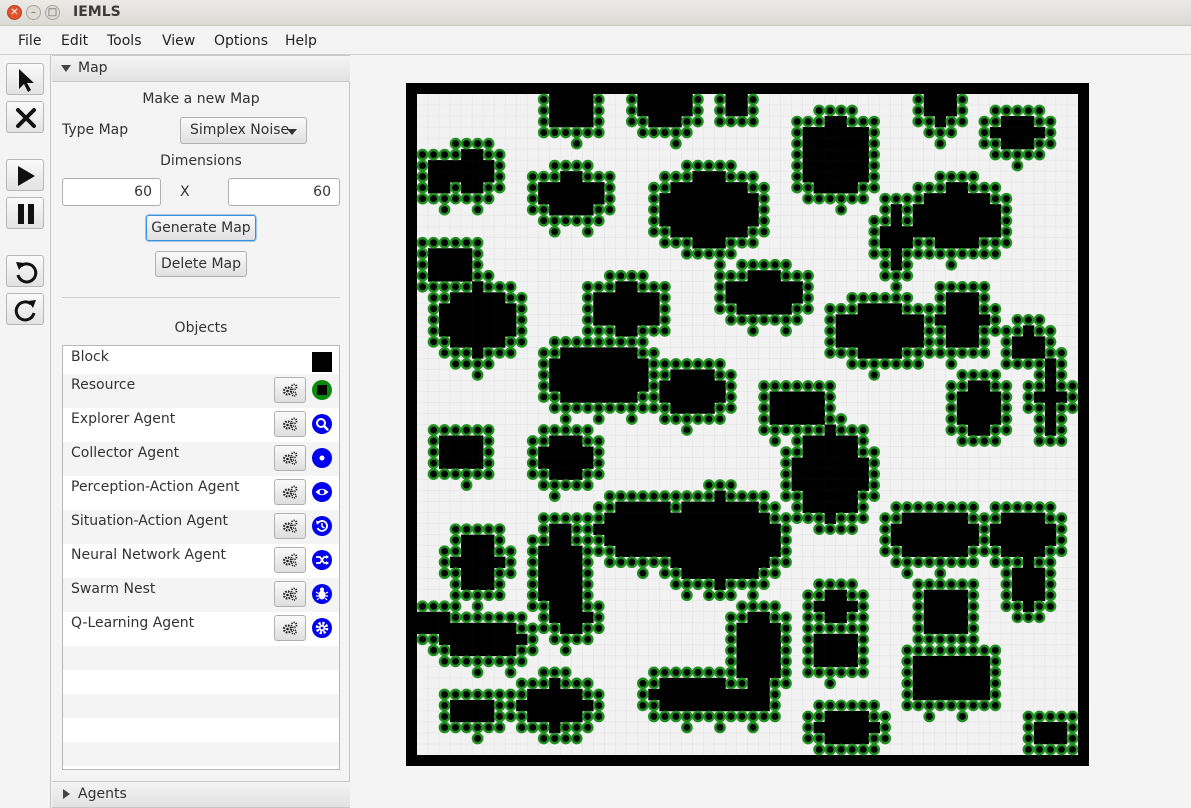 The image size is (1191, 808). What do you see at coordinates (111, 192) in the screenshot?
I see `map-width-input: 60` at bounding box center [111, 192].